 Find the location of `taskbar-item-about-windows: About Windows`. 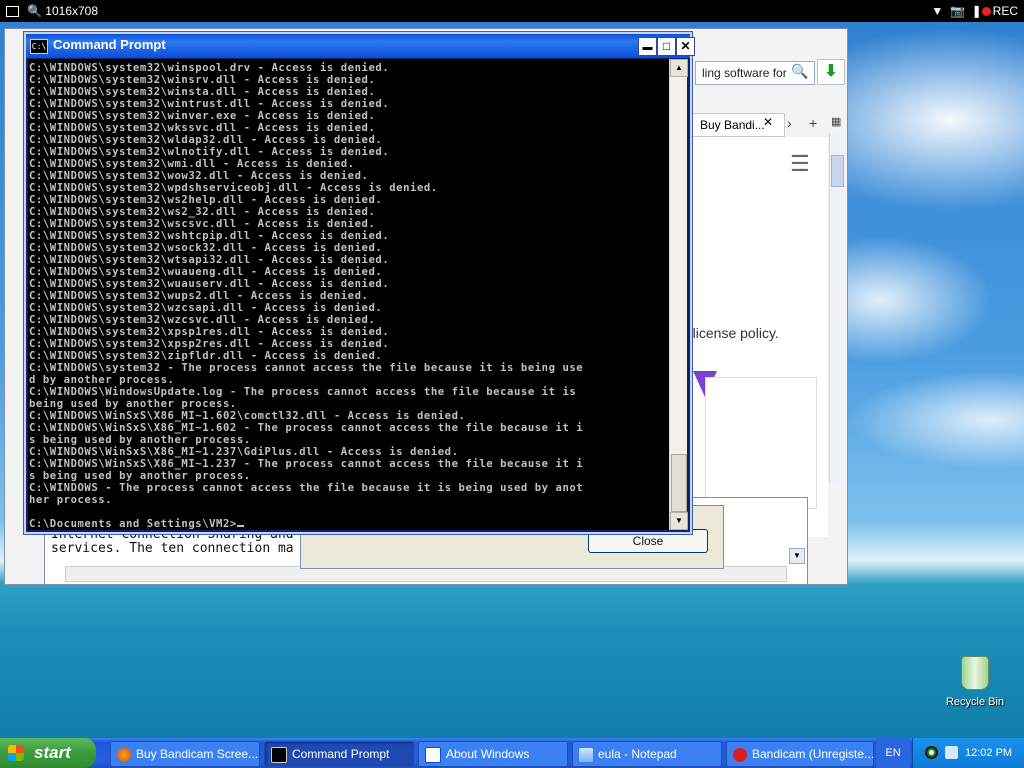

taskbar-item-about-windows: About Windows is located at coordinates (493, 754).